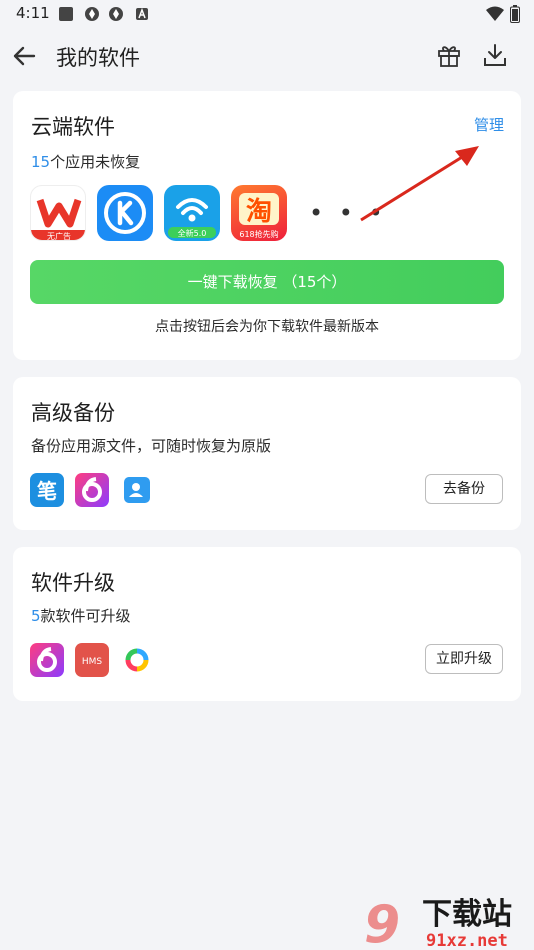  What do you see at coordinates (36, 616) in the screenshot?
I see `upgrade-count-number: 5` at bounding box center [36, 616].